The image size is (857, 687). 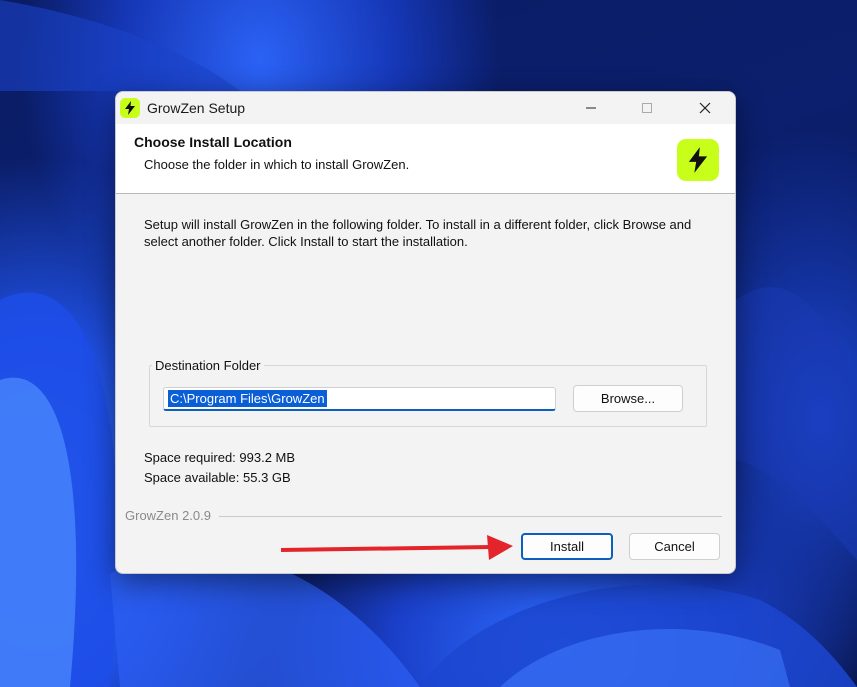 I want to click on destination-path-input: C:\Program Files\GrowZen, so click(x=359, y=399).